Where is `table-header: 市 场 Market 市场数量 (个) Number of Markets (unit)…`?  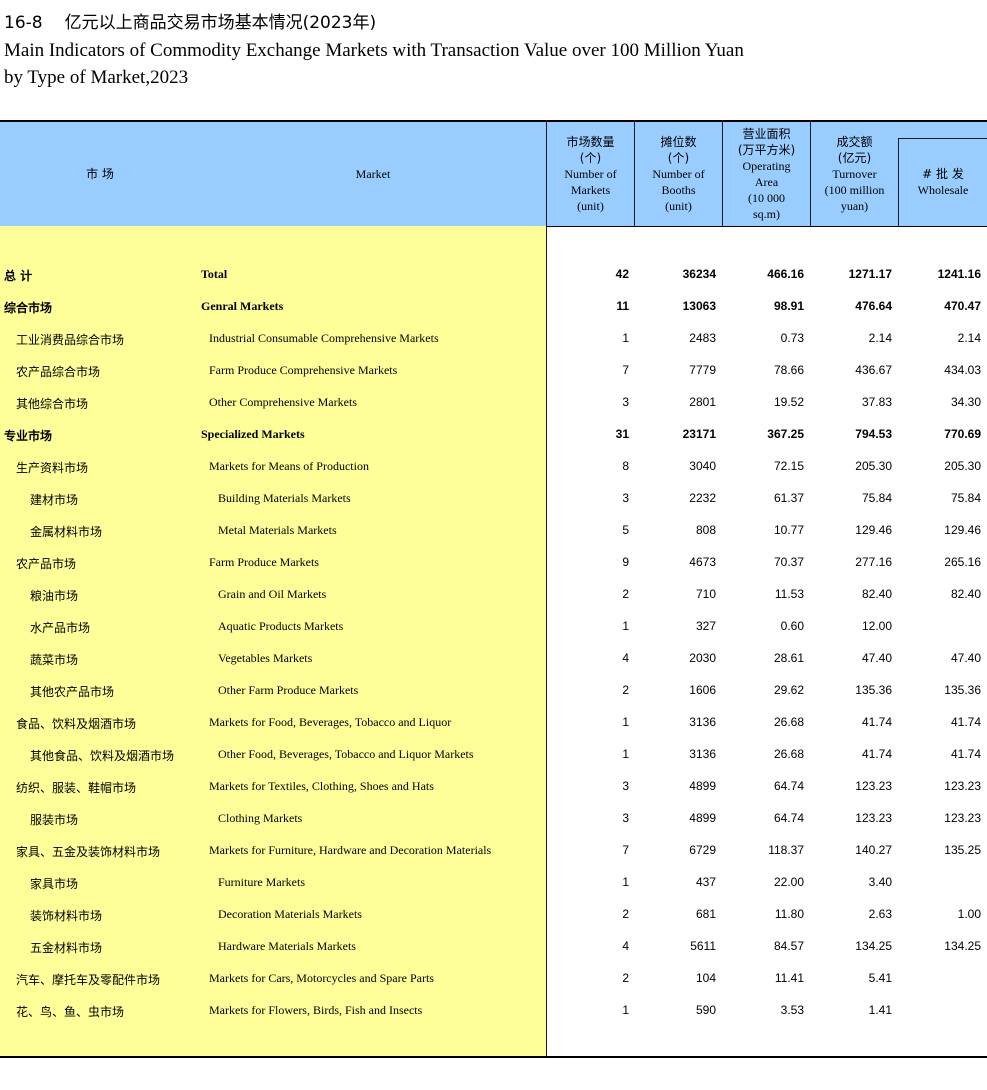 table-header: 市 场 Market 市场数量 (个) Number of Markets (unit)… is located at coordinates (493, 173).